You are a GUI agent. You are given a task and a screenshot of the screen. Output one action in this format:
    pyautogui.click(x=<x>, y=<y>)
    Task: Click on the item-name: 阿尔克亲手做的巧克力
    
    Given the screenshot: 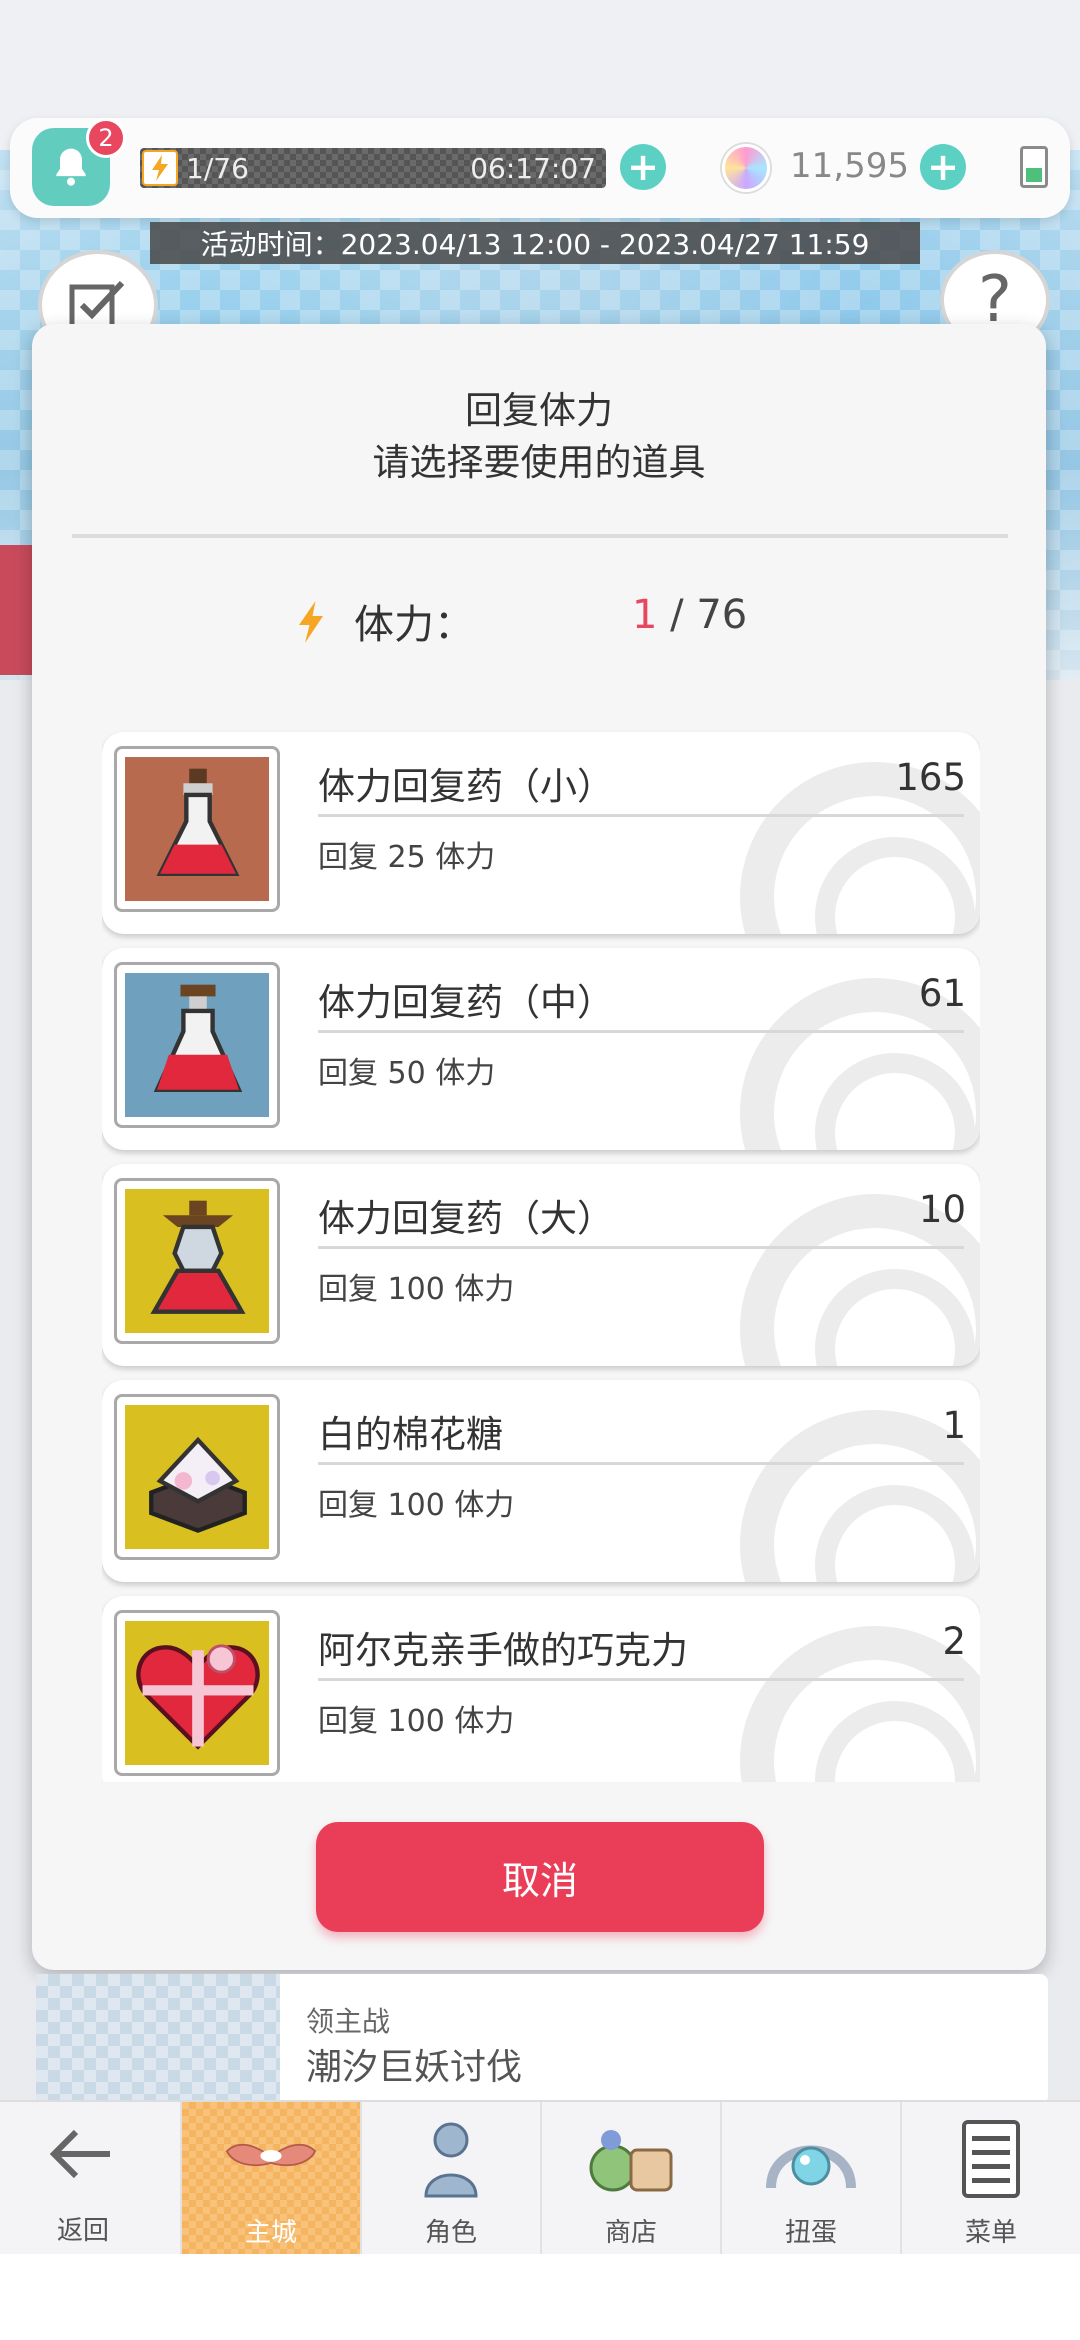 What is the action you would take?
    pyautogui.click(x=503, y=1650)
    